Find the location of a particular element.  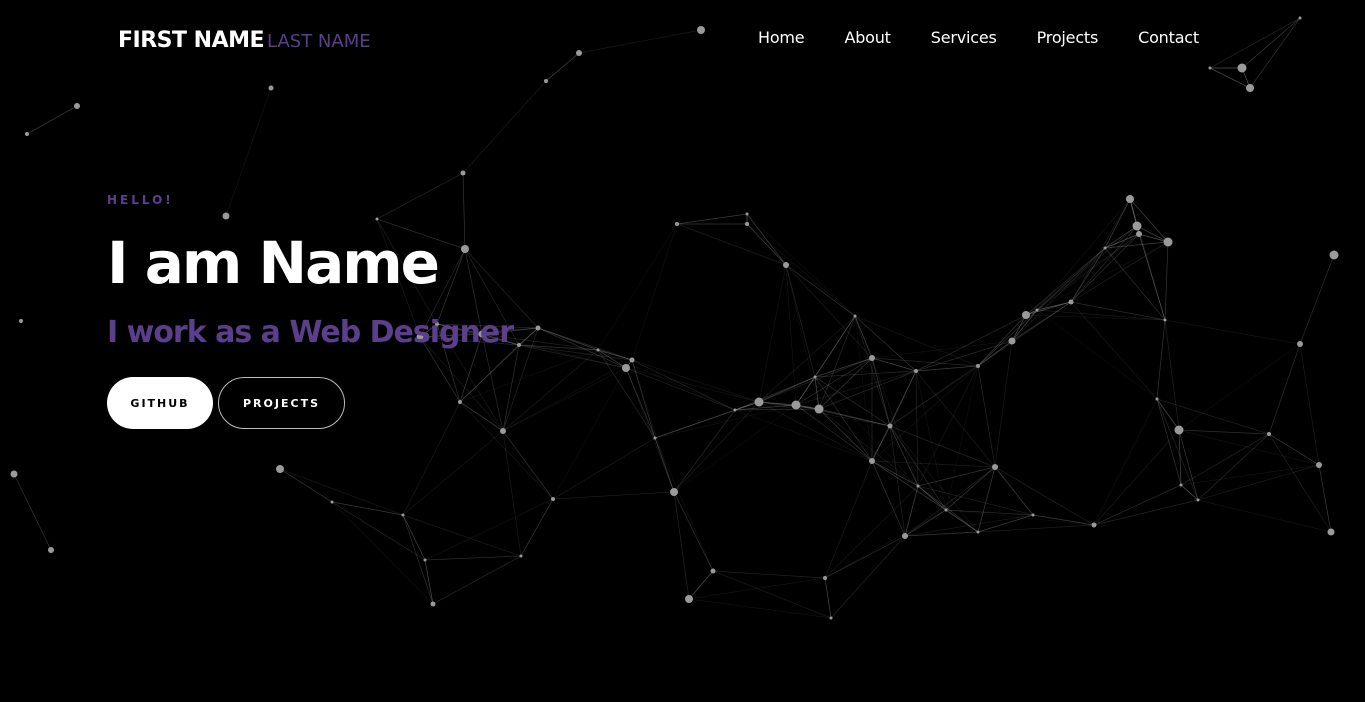

nav-link-home: Home is located at coordinates (781, 38).